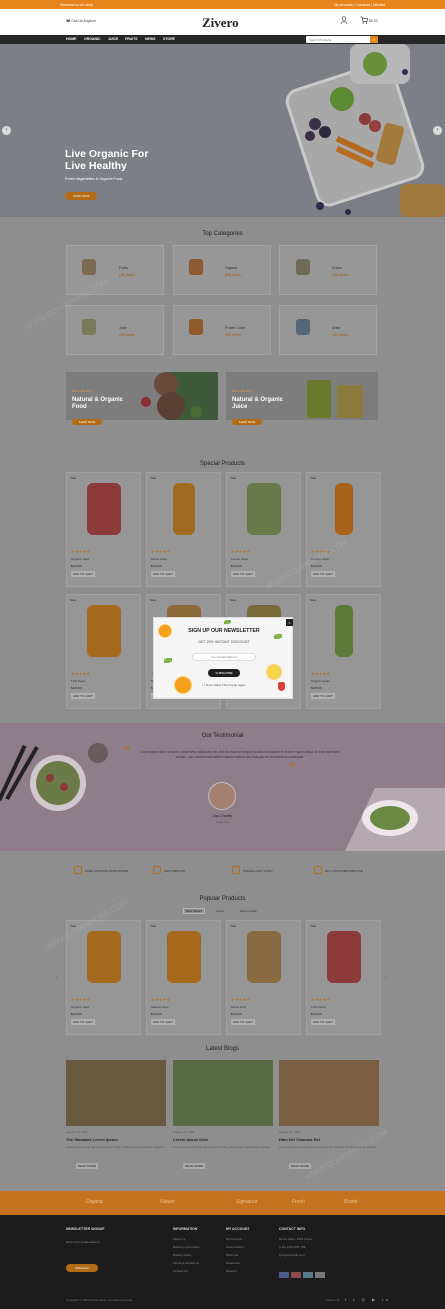  What do you see at coordinates (289, 622) in the screenshot?
I see `close-icon: ×` at bounding box center [289, 622].